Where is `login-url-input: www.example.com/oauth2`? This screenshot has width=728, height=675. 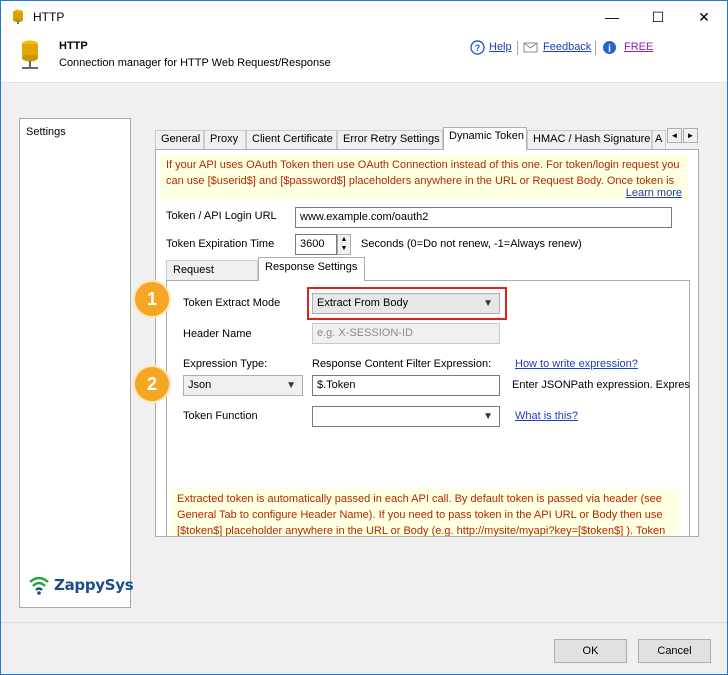 login-url-input: www.example.com/oauth2 is located at coordinates (483, 217).